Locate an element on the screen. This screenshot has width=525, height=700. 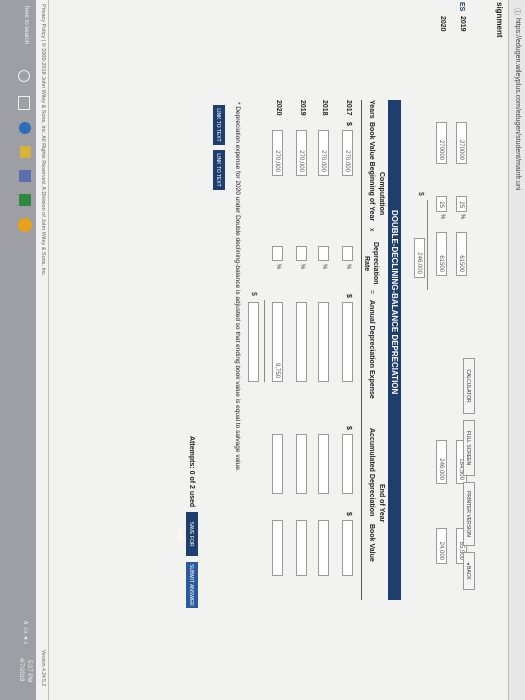
top-total-line is located at coordinates (427, 245).